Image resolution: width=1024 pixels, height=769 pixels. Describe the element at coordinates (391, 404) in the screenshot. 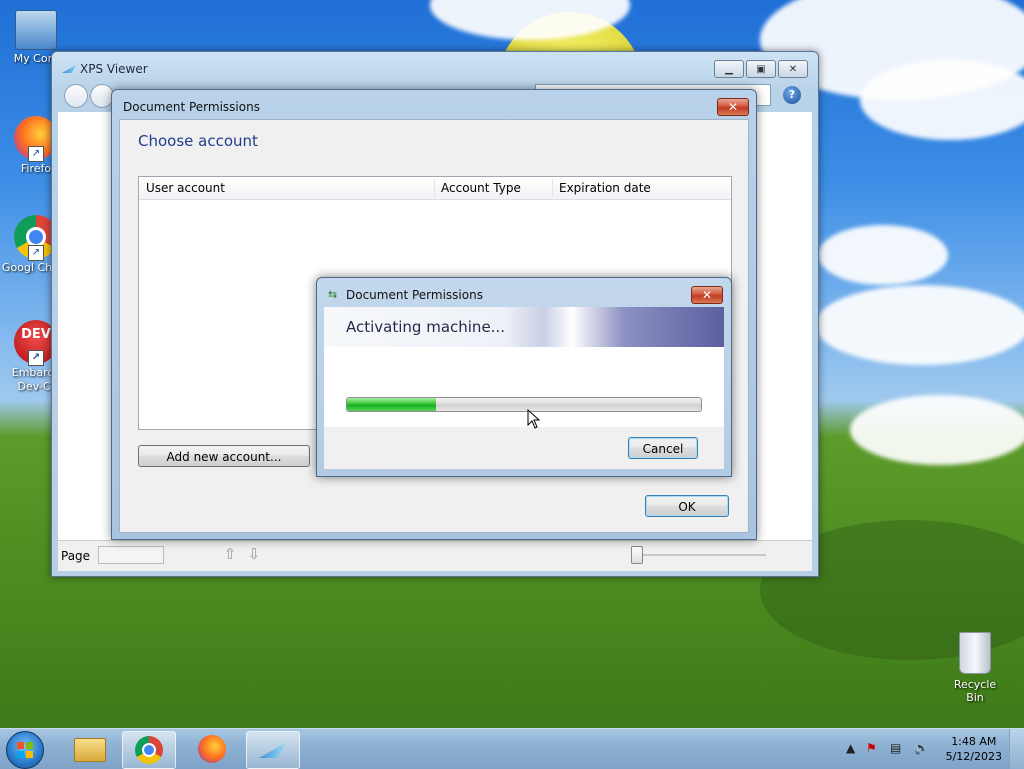

I see `progress-fill` at that location.